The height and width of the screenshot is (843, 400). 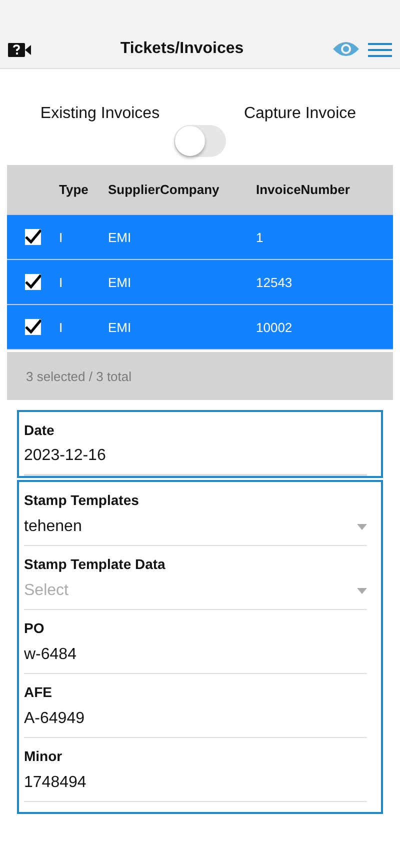 What do you see at coordinates (79, 376) in the screenshot?
I see `selection-count: 3 selected / 3 total` at bounding box center [79, 376].